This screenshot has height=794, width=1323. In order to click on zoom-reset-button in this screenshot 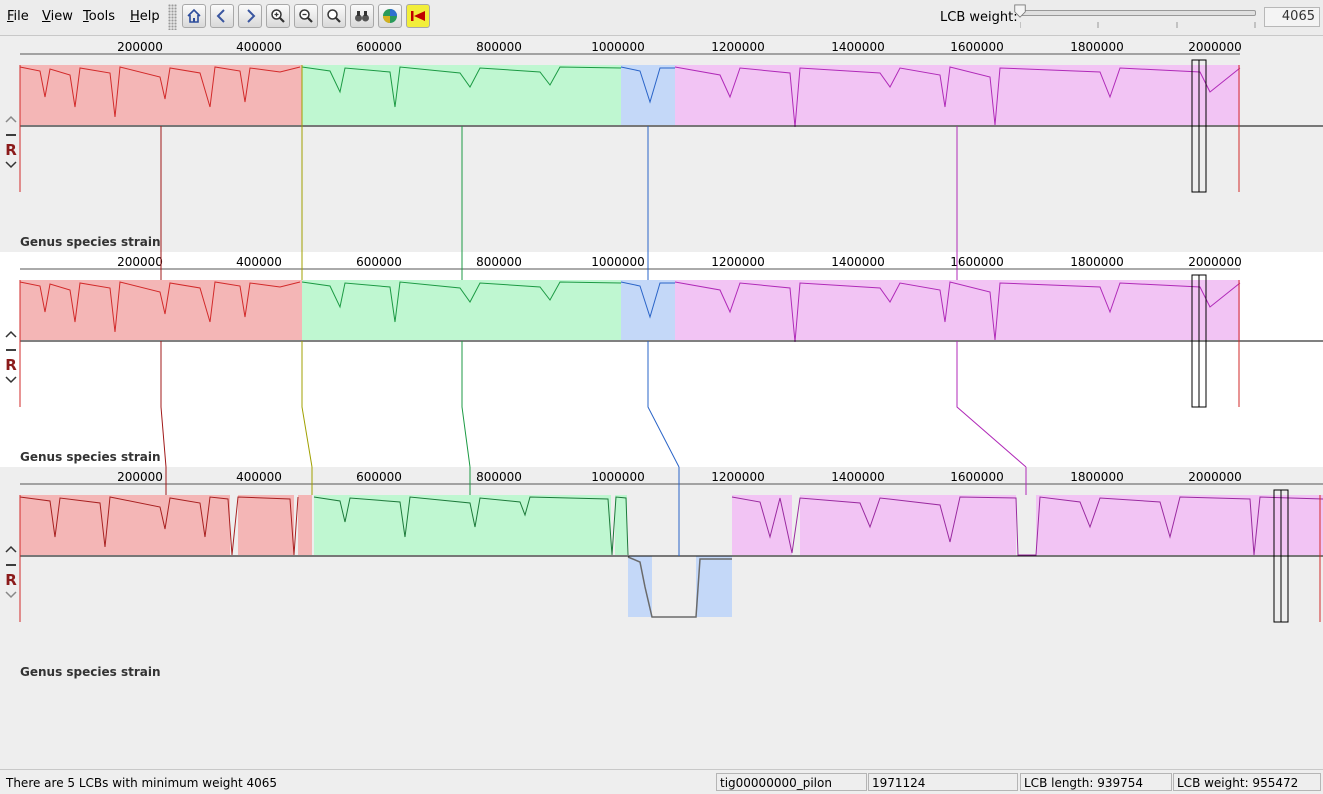, I will do `click(334, 16)`.